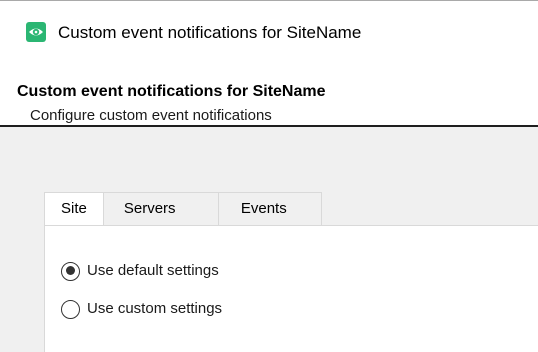 The width and height of the screenshot is (538, 352). Describe the element at coordinates (153, 271) in the screenshot. I see `use-default-settings-label: Use default settings` at that location.